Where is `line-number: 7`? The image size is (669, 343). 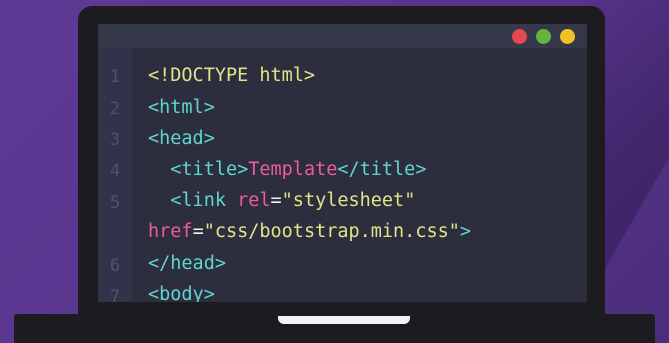 line-number: 7 is located at coordinates (115, 294).